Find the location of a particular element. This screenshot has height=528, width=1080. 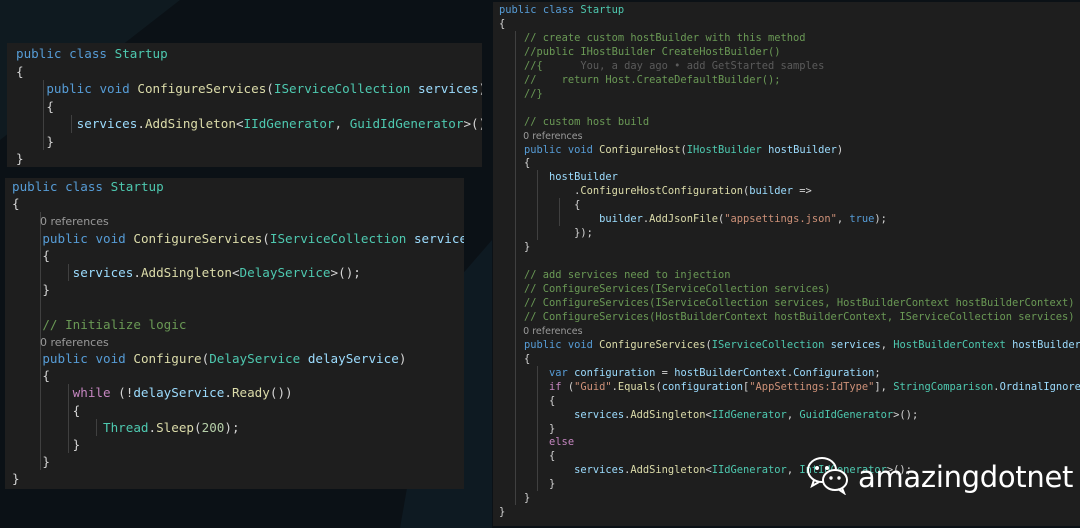

watermark-text: amazingdotnet is located at coordinates (966, 477).